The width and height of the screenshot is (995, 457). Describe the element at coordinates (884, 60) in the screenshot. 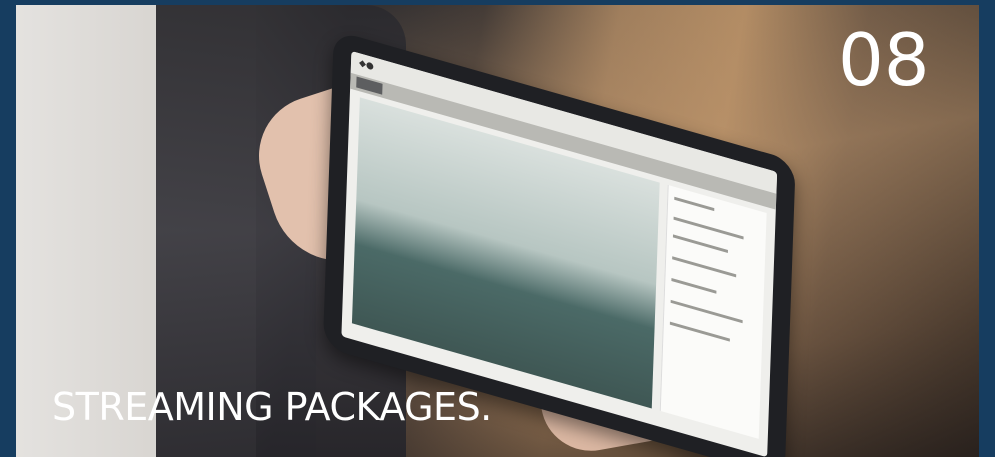

I see `section-number: 08` at that location.